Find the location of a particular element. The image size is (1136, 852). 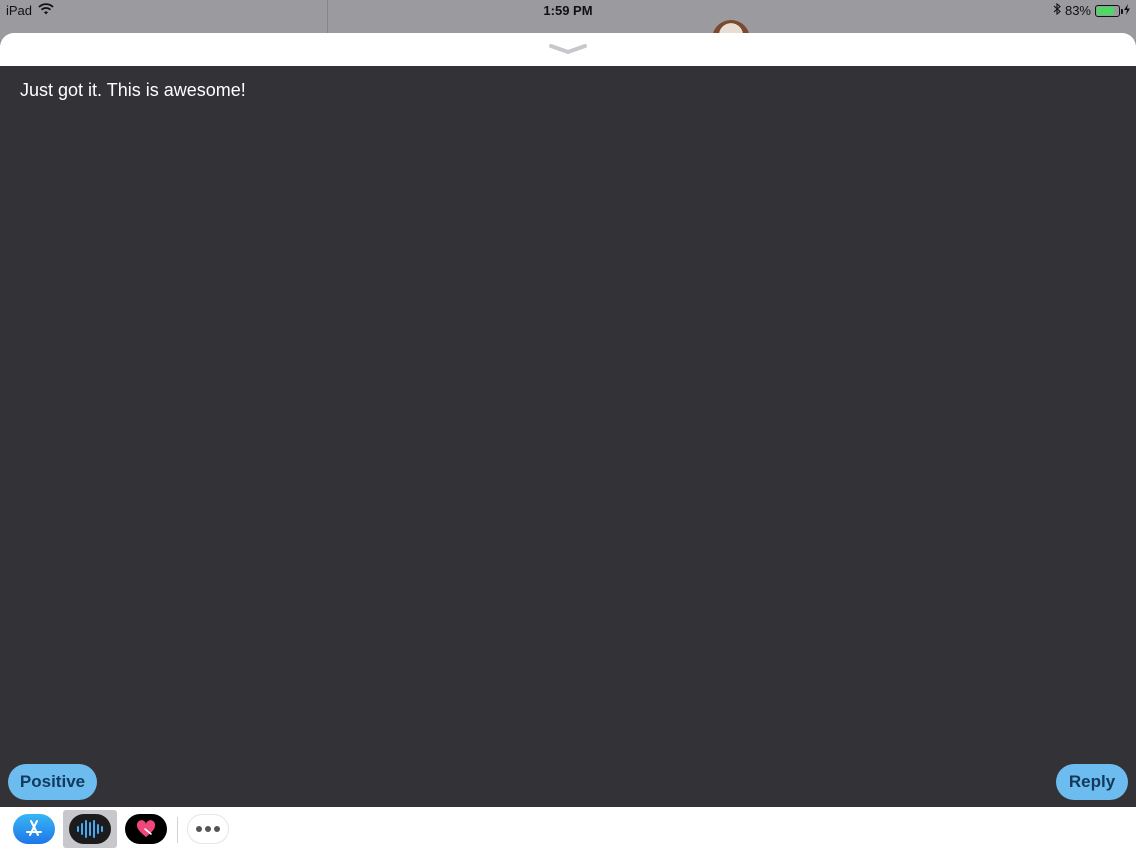

chevron-down-icon is located at coordinates (568, 49).